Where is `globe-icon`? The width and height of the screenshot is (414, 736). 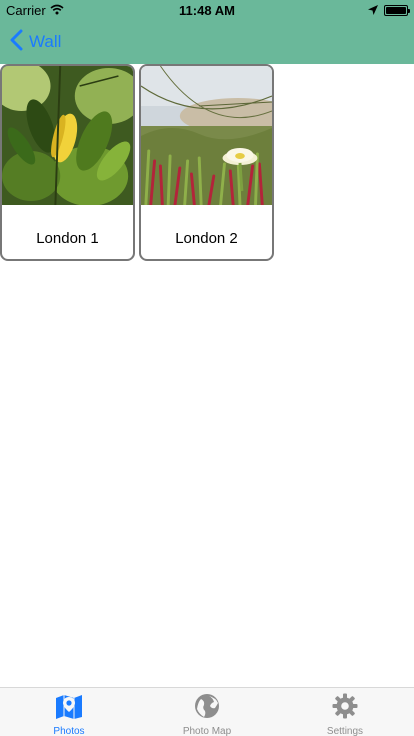
globe-icon is located at coordinates (207, 708).